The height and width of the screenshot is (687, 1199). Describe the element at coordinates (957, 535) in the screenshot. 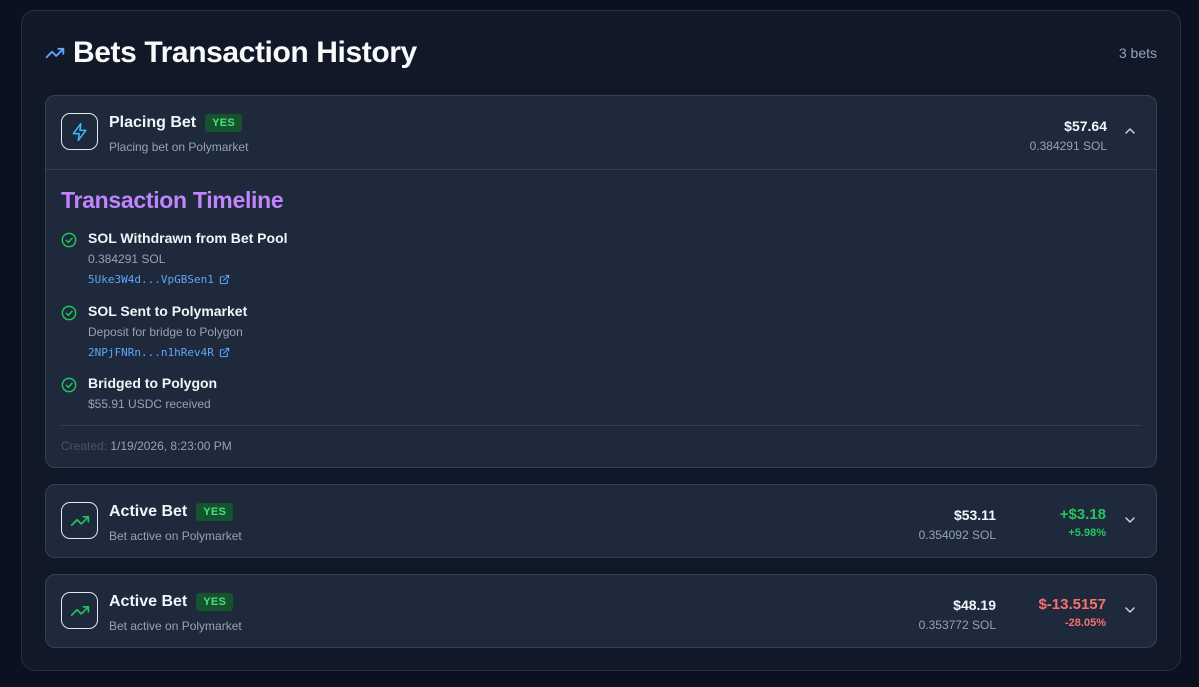

I see `amount-sol: 0.354092 SOL` at that location.